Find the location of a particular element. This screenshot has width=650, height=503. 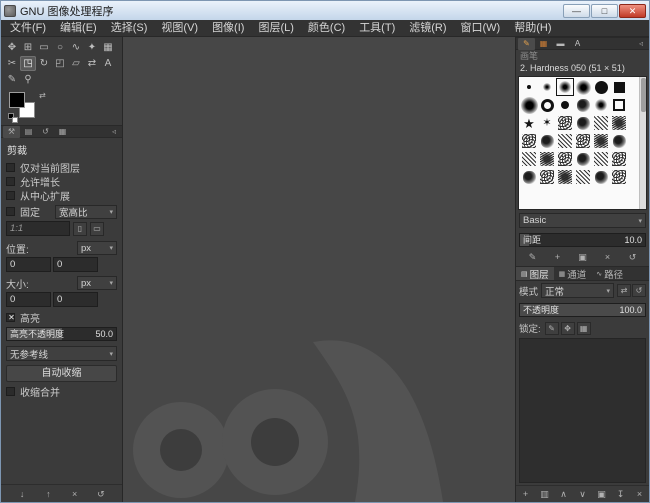

reset-tool-options-button: ↺ is located at coordinates (101, 494).